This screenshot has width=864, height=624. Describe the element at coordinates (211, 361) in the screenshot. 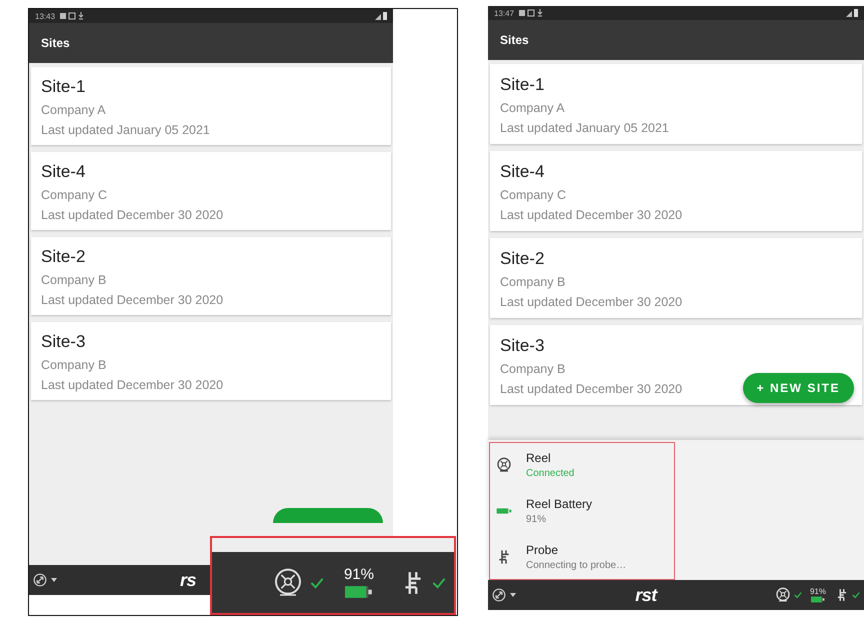

I see `site-card: Site-3 Company B Last updated December 30 2020` at that location.